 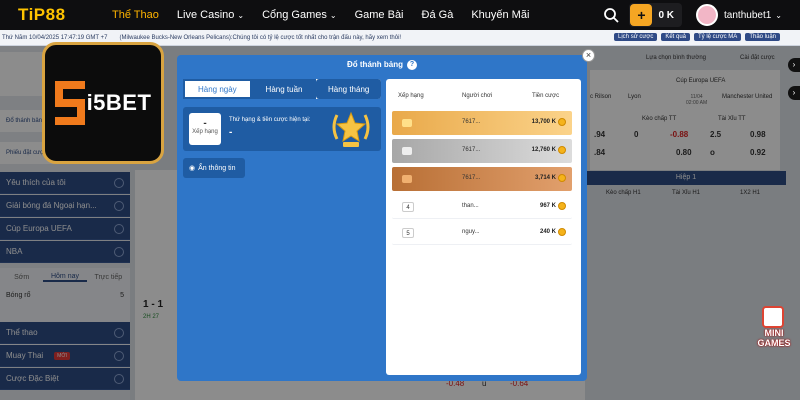 What do you see at coordinates (676, 37) in the screenshot?
I see `results-button: Kết quả` at bounding box center [676, 37].